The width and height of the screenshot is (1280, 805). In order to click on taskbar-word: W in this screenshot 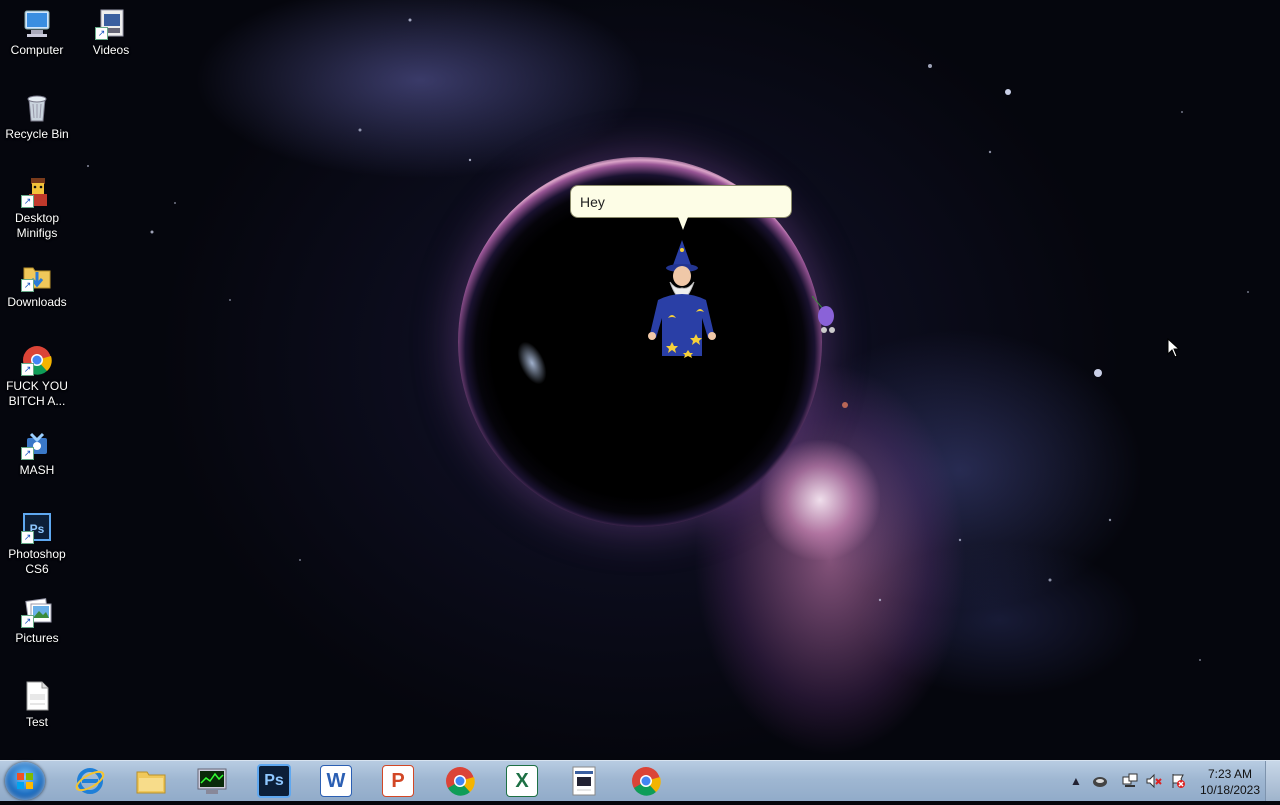, I will do `click(336, 781)`.